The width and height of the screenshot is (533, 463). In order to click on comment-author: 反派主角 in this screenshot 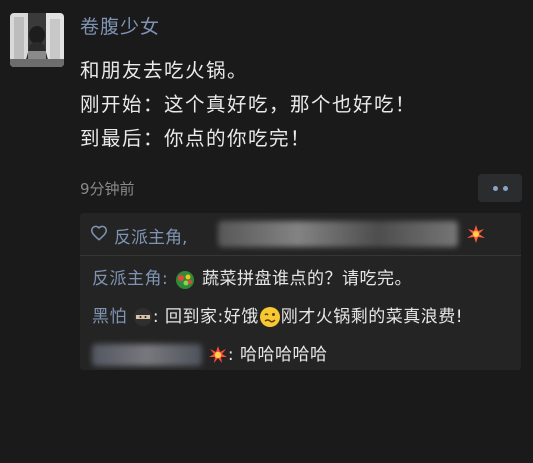, I will do `click(127, 279)`.